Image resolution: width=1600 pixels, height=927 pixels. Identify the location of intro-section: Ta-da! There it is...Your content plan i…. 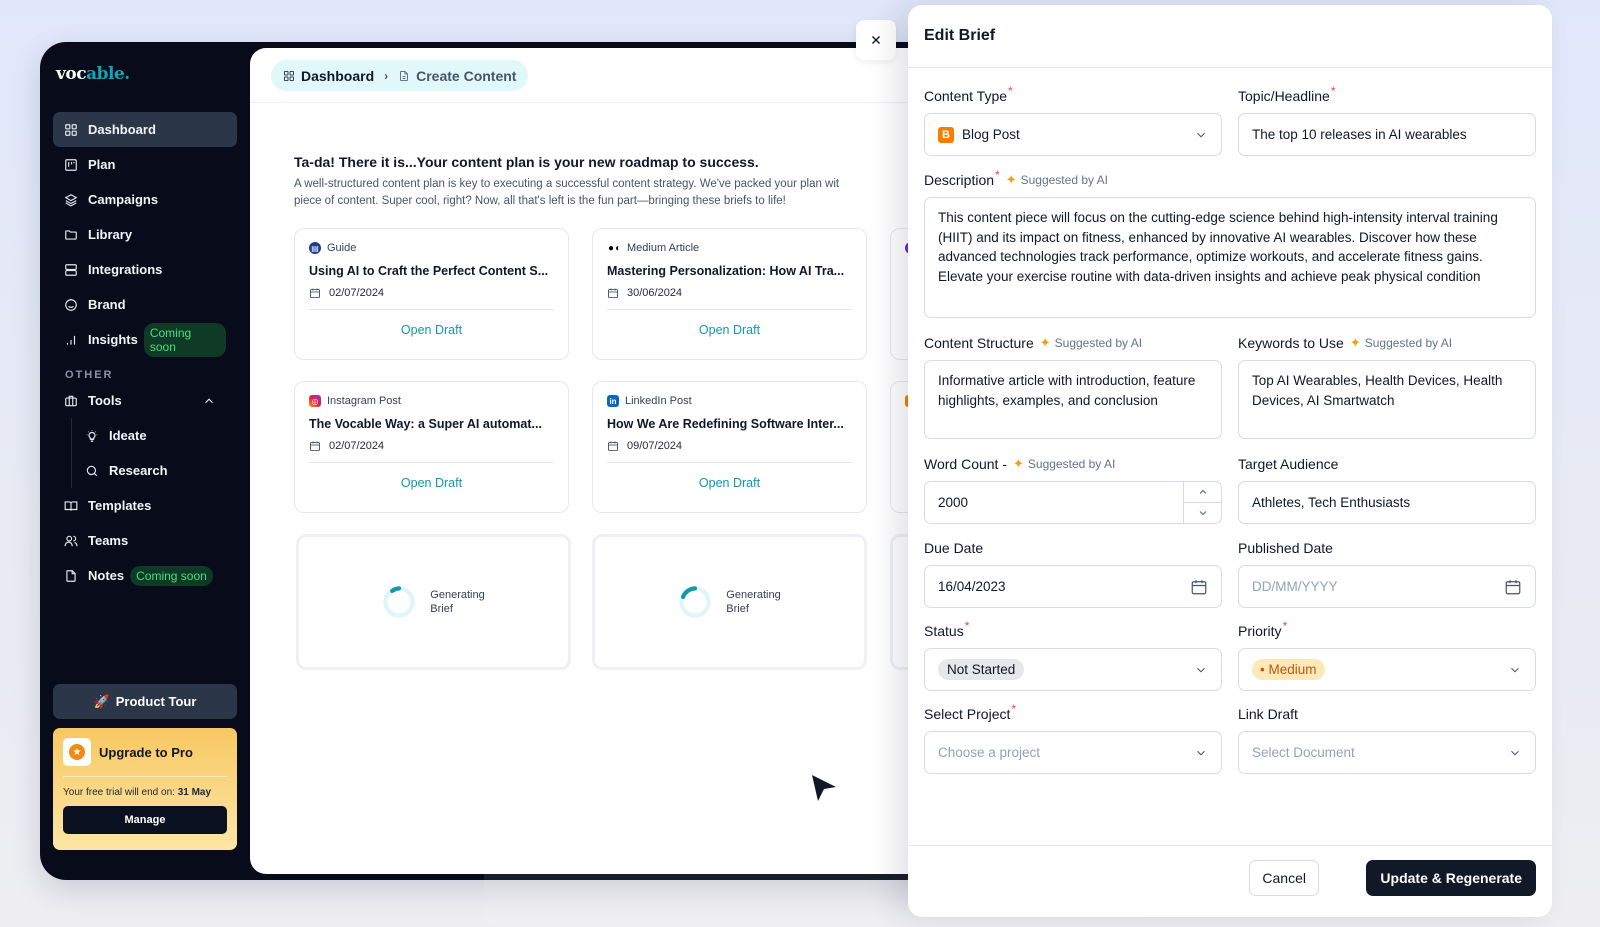
(614, 182).